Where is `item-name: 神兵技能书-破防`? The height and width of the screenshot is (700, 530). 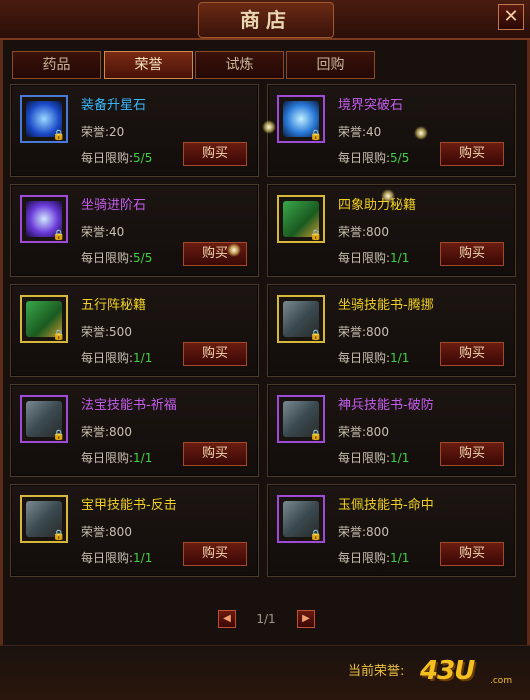 item-name: 神兵技能书-破防 is located at coordinates (386, 405).